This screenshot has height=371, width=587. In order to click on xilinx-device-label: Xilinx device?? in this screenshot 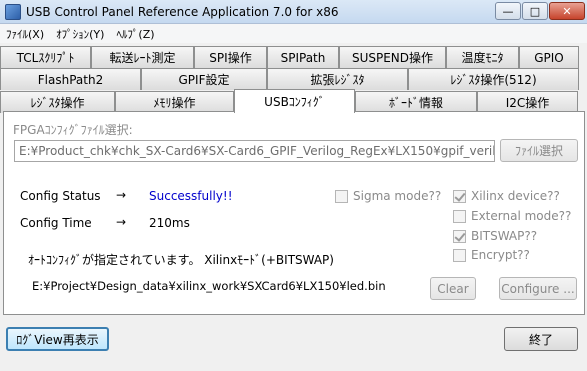, I will do `click(515, 196)`.